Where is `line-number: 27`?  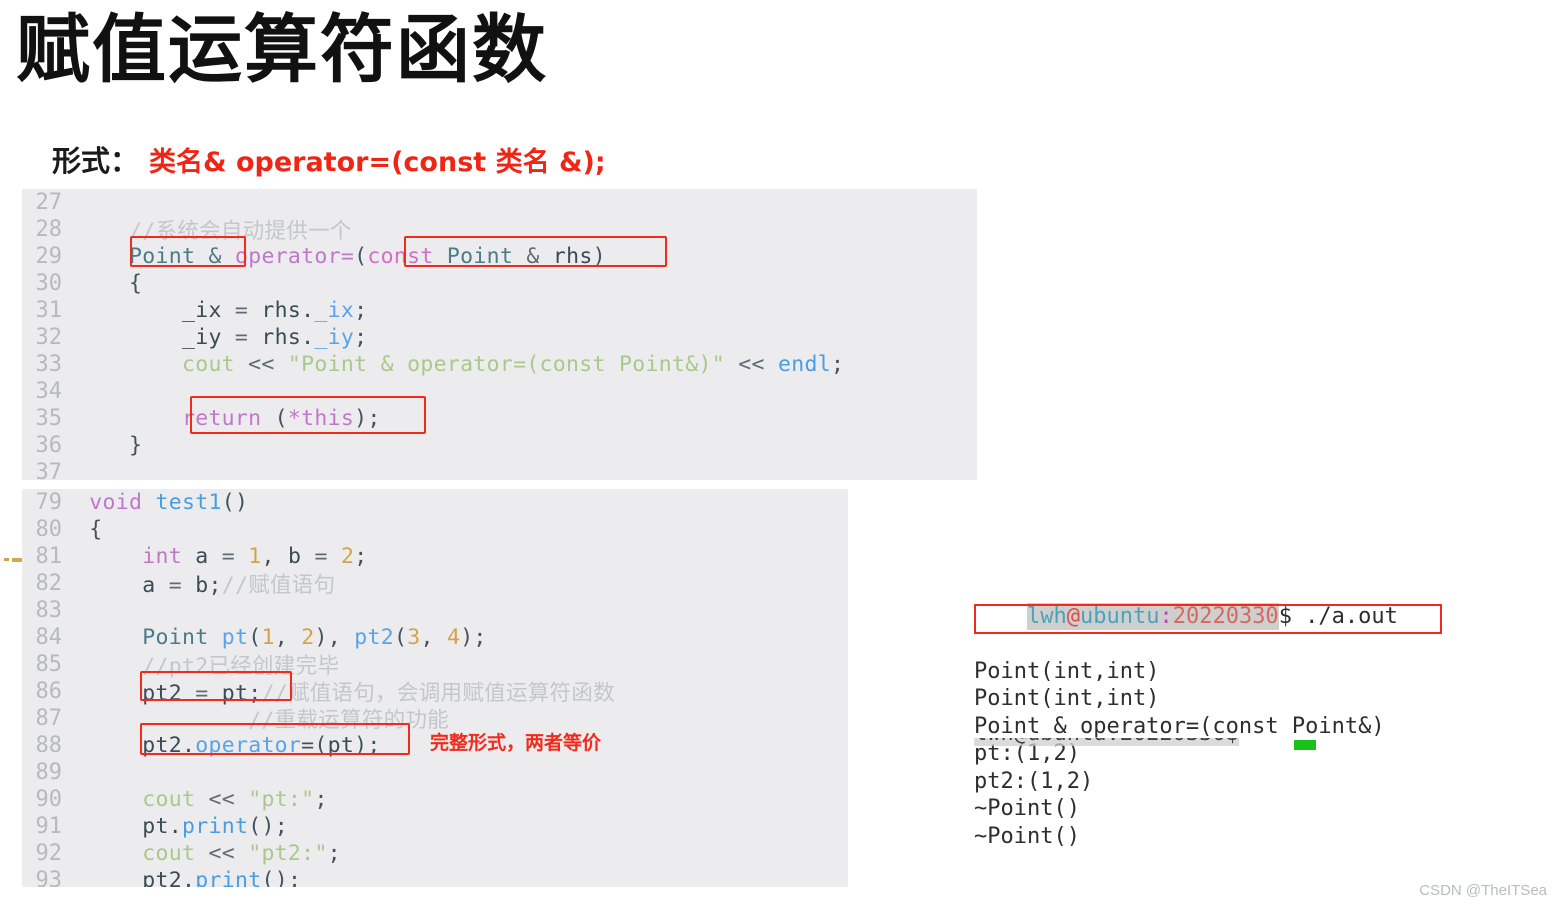 line-number: 27 is located at coordinates (49, 202).